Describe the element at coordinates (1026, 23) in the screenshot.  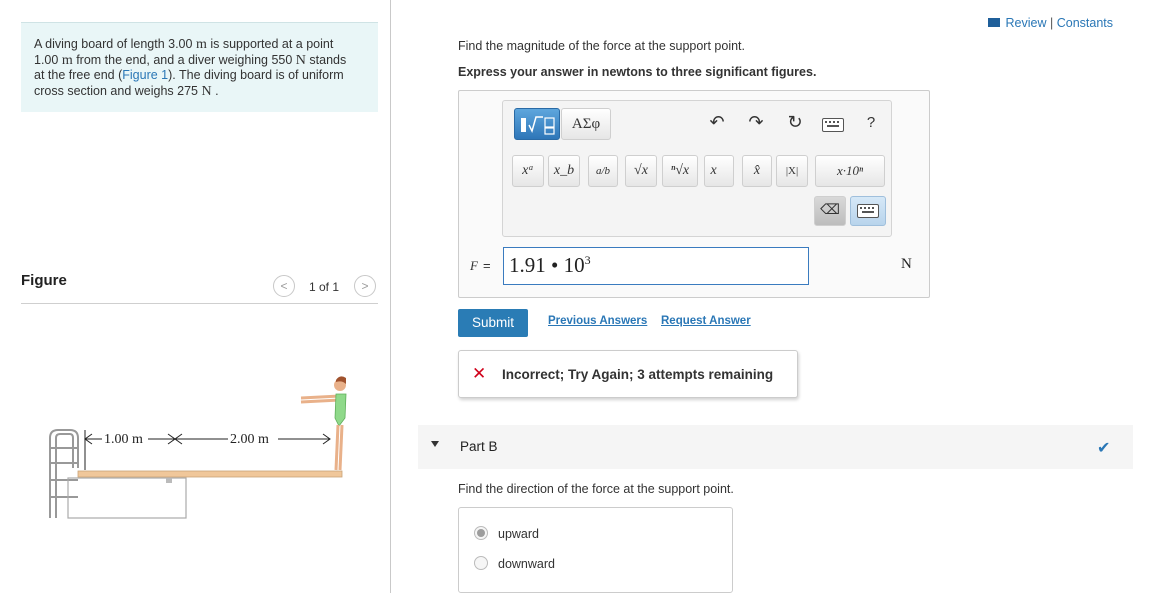
I see `review-link: Review` at that location.